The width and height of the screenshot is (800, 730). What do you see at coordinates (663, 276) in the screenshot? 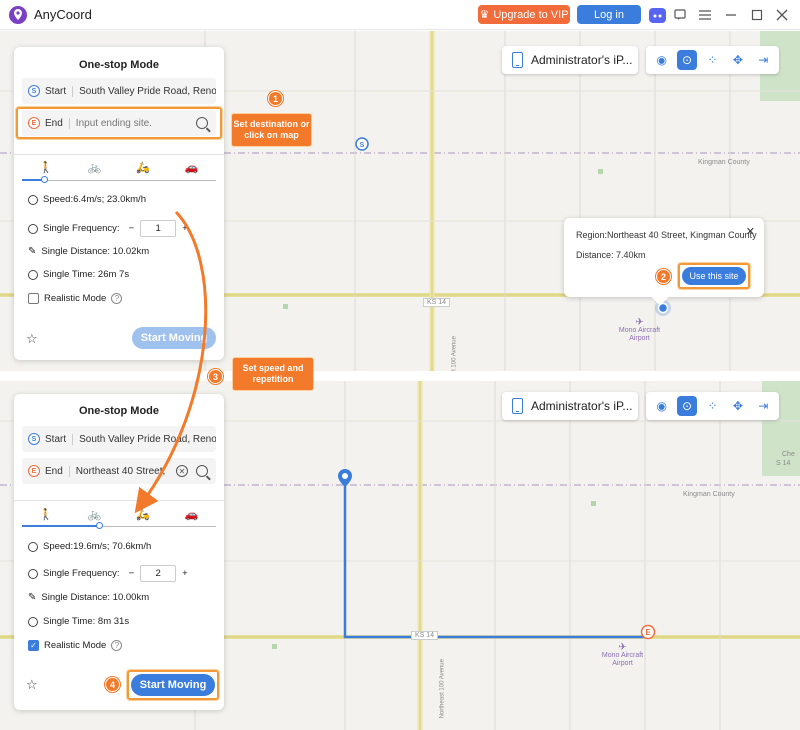
I see `step-2-badge: 2` at bounding box center [663, 276].